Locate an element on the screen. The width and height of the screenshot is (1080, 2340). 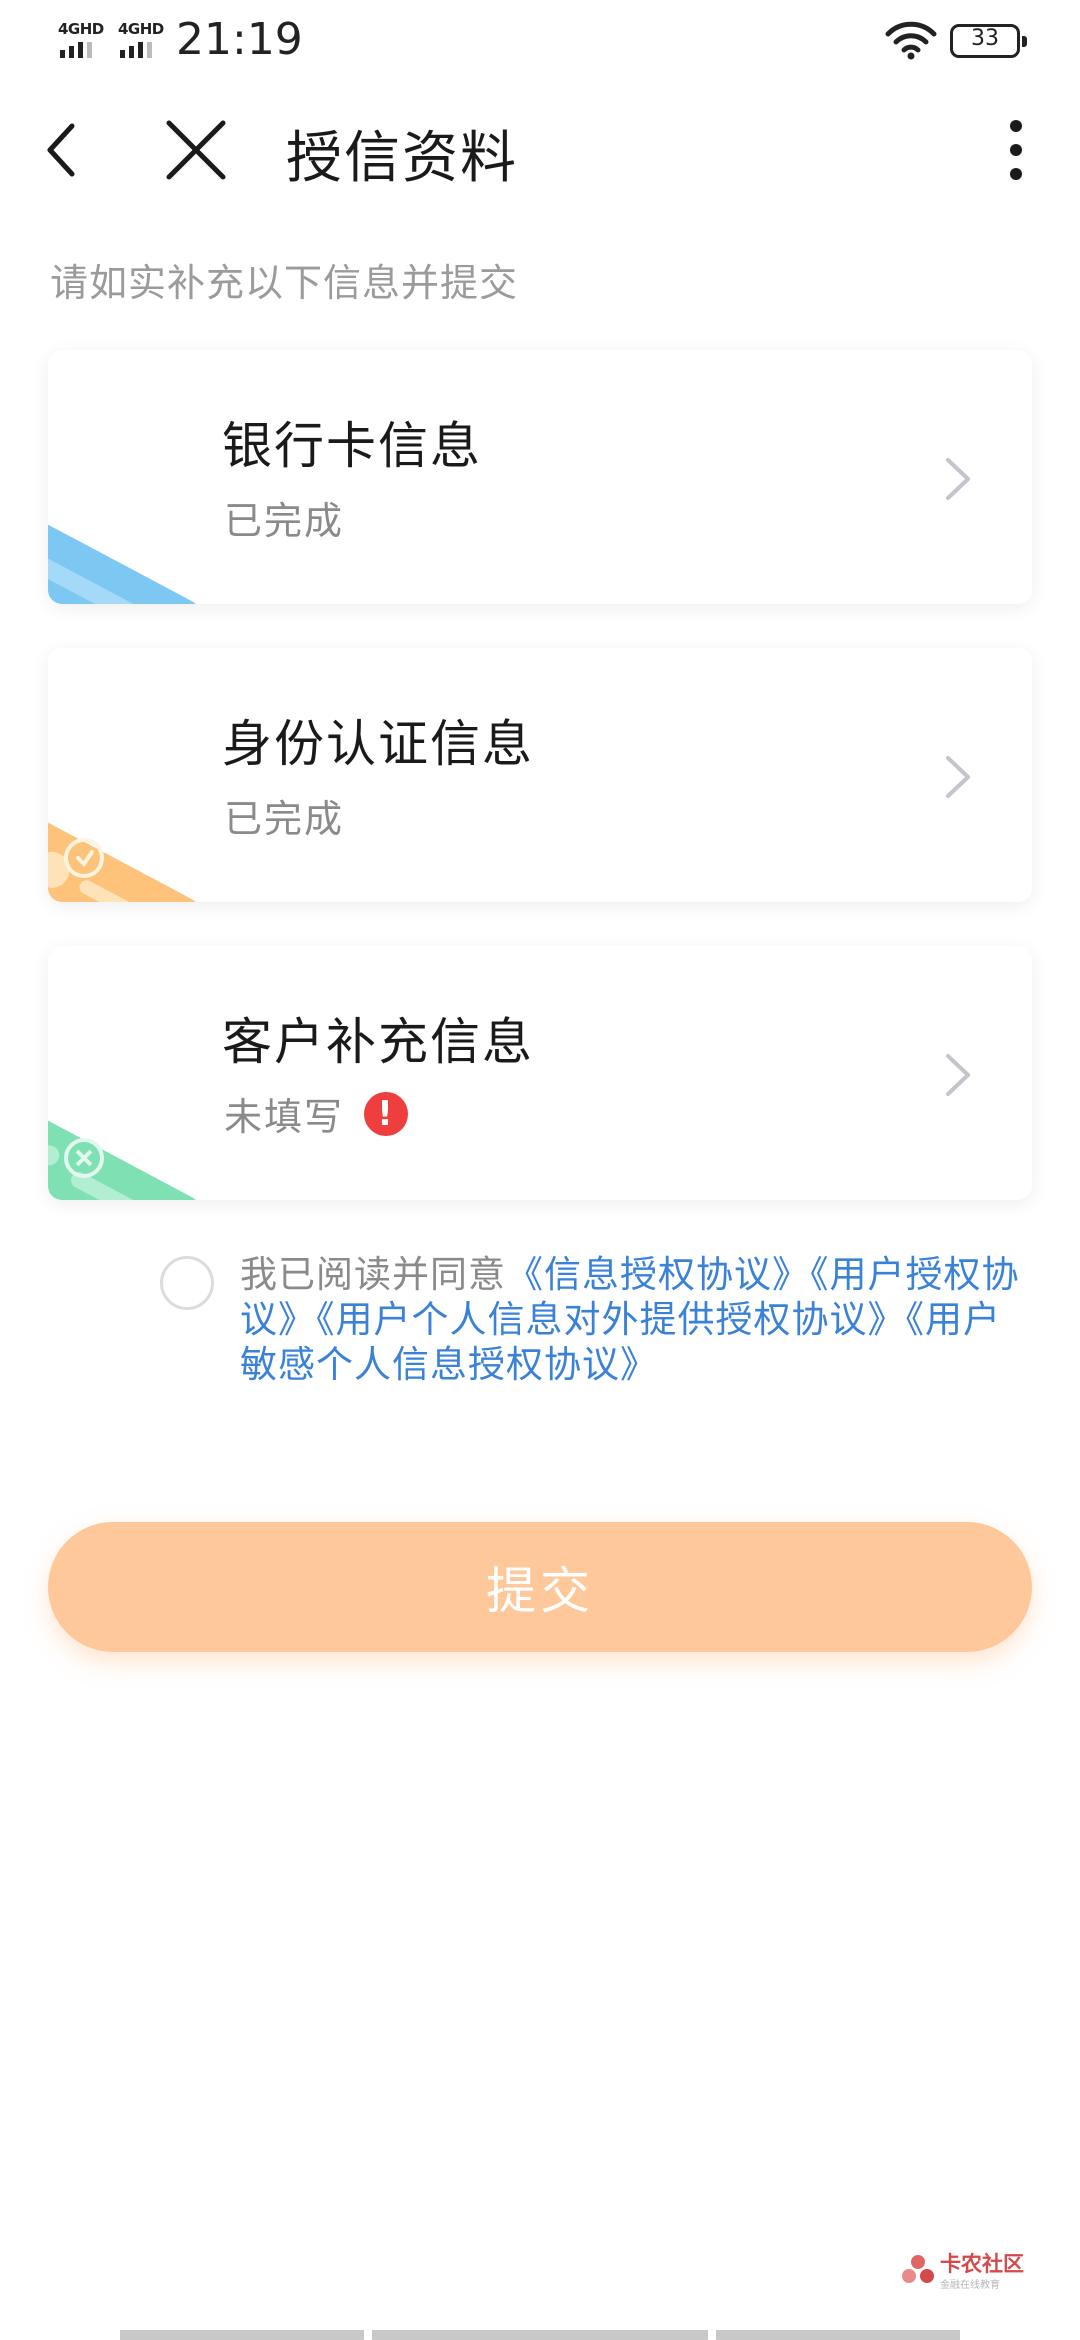
id-card-icon is located at coordinates (123, 859).